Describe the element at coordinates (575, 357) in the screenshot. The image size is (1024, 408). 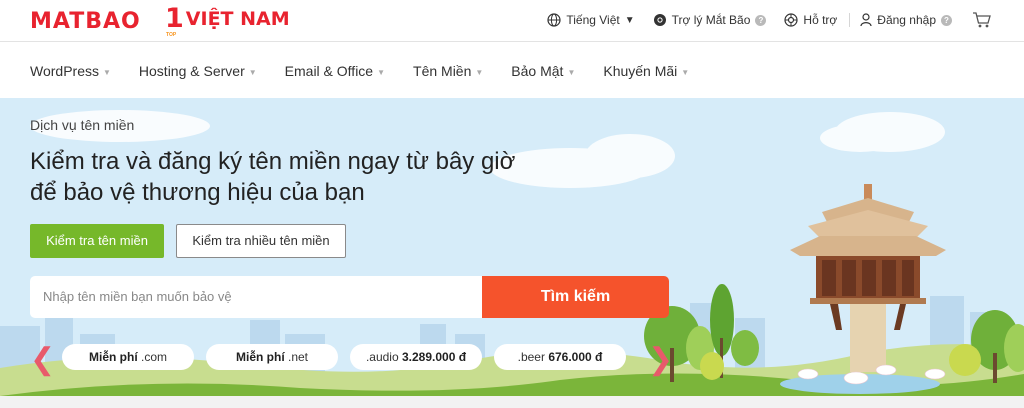
I see `promo-bold: 676.000 đ` at that location.